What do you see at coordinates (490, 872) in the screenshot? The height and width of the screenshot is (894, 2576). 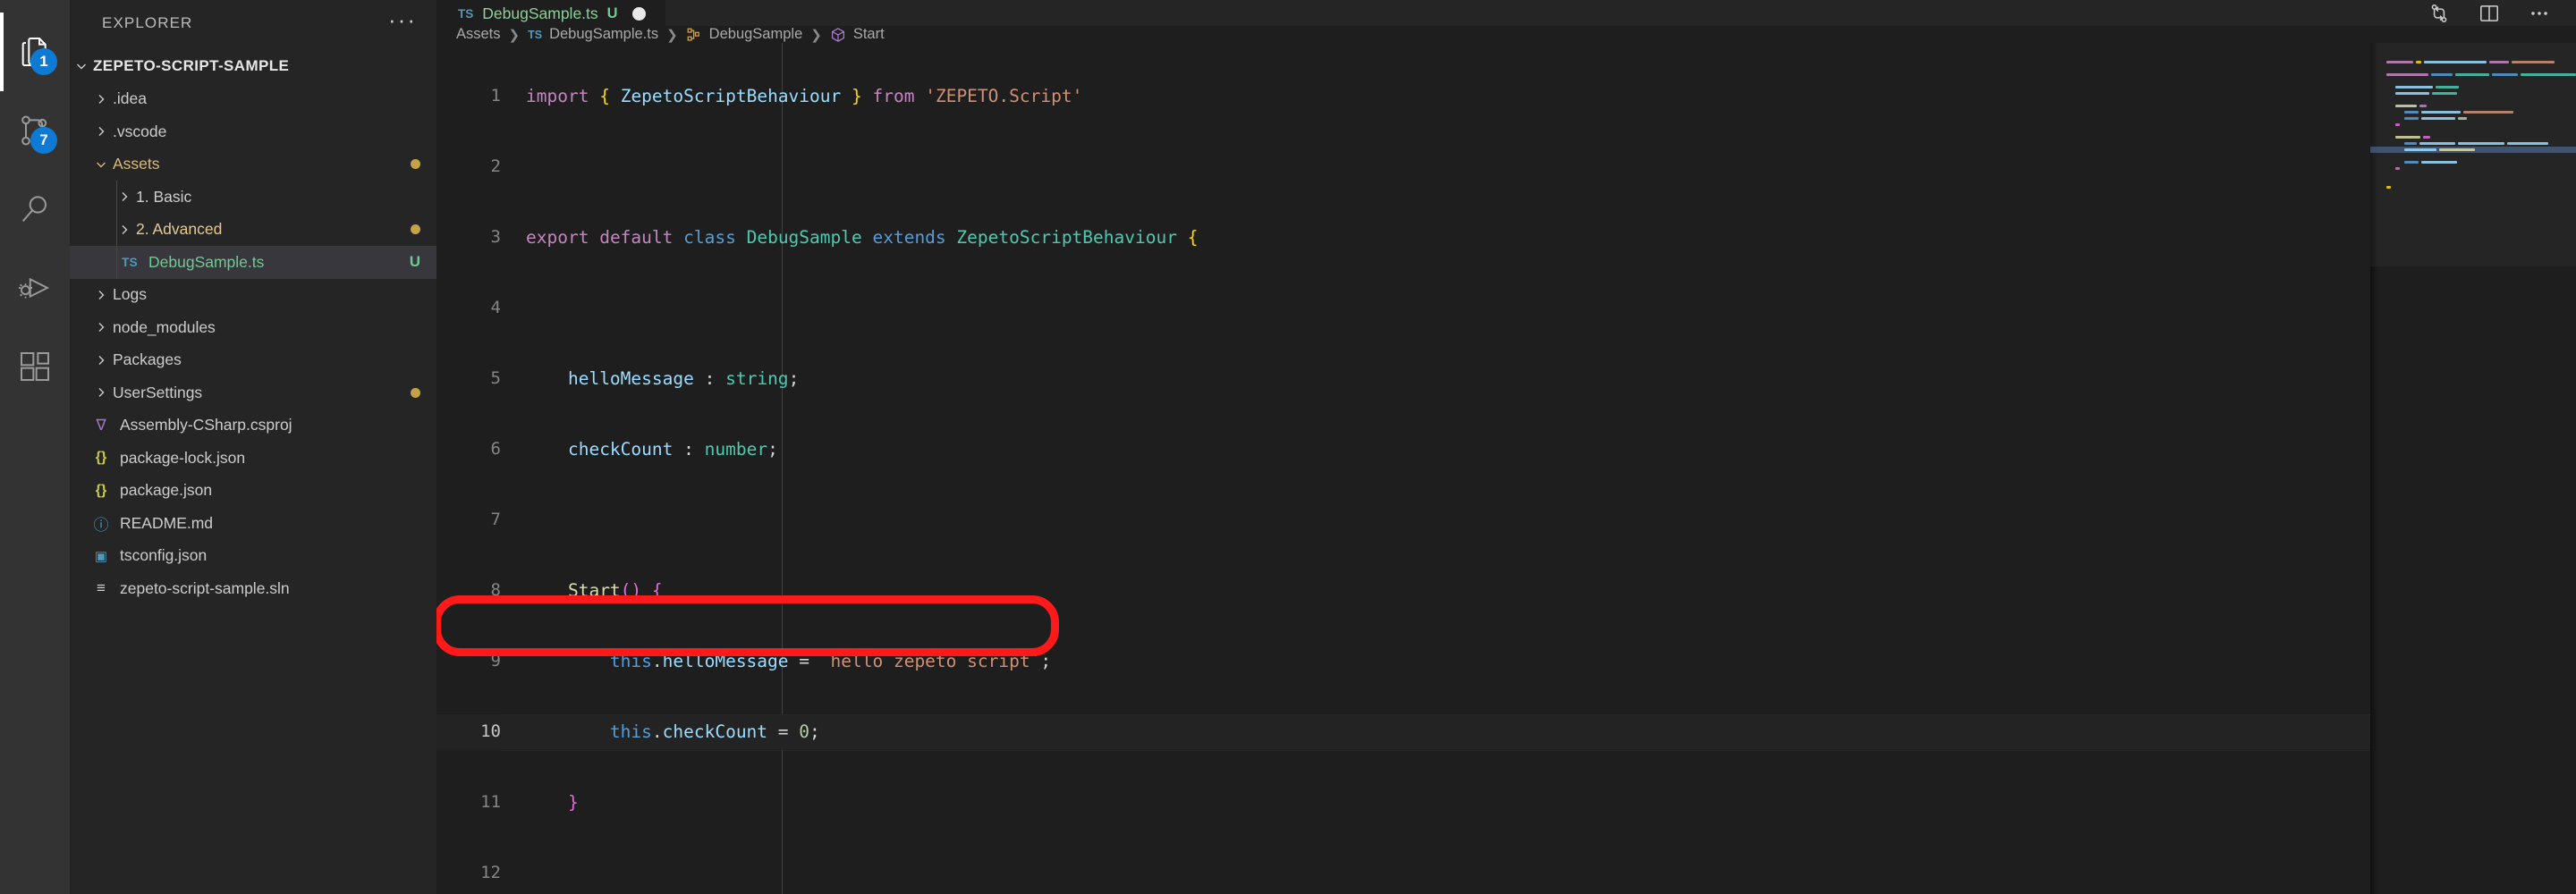 I see `line-number: 12` at bounding box center [490, 872].